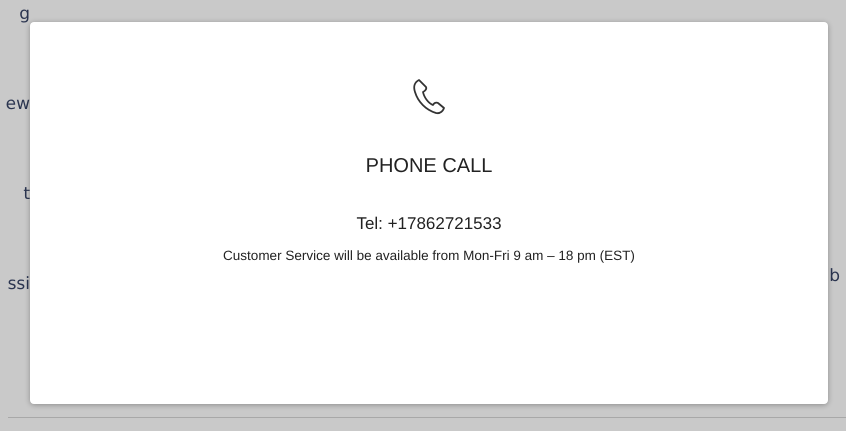 This screenshot has width=846, height=431. Describe the element at coordinates (429, 96) in the screenshot. I see `phone-icon` at that location.